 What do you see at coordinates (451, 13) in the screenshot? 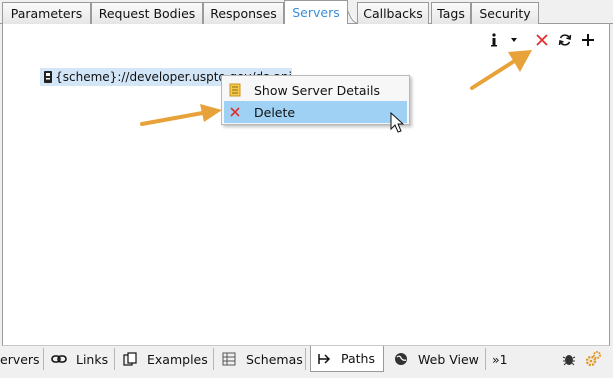
I see `tab-tags: Tags` at bounding box center [451, 13].